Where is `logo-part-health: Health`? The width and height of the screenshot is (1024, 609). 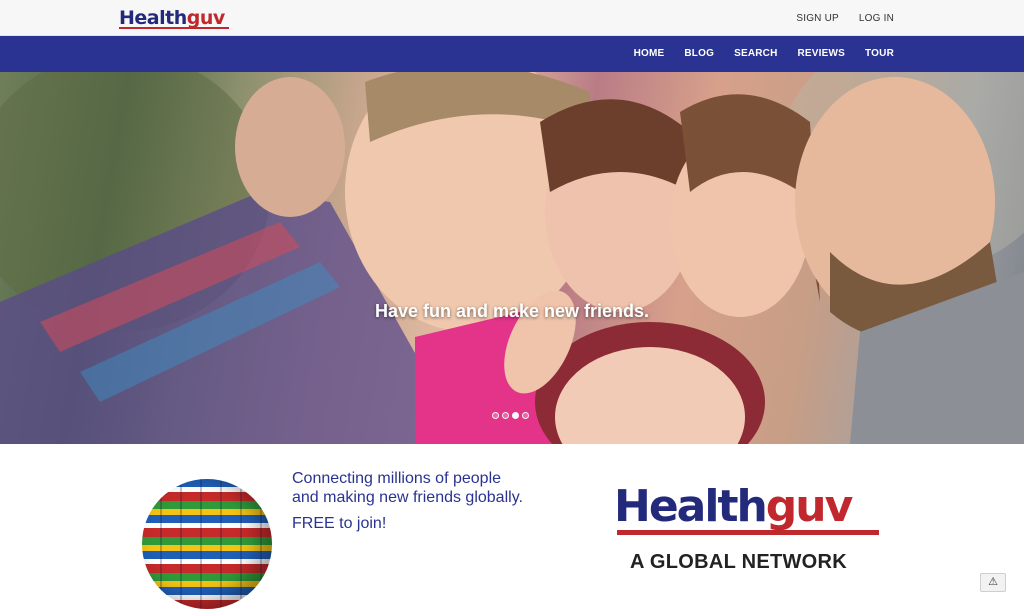
logo-part-health: Health is located at coordinates (153, 18).